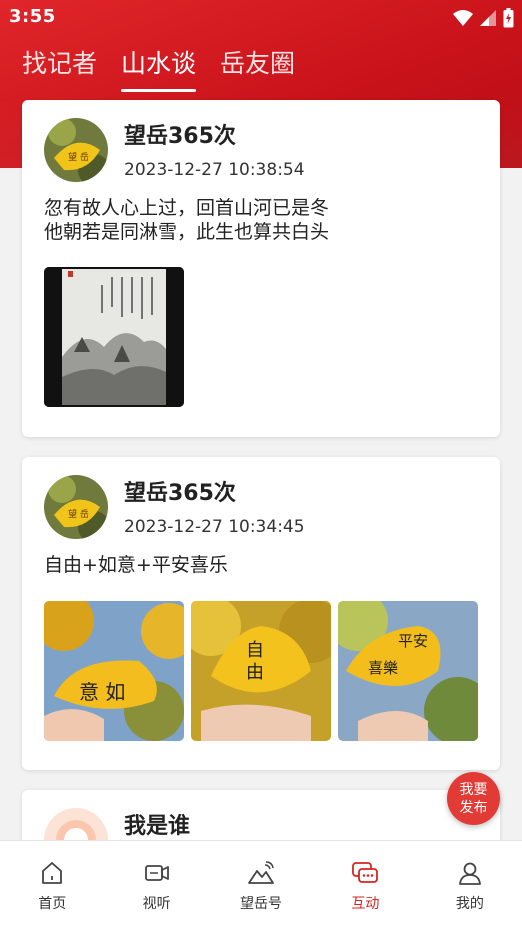 The width and height of the screenshot is (522, 928). What do you see at coordinates (255, 672) in the screenshot?
I see `svg-text: 由` at bounding box center [255, 672].